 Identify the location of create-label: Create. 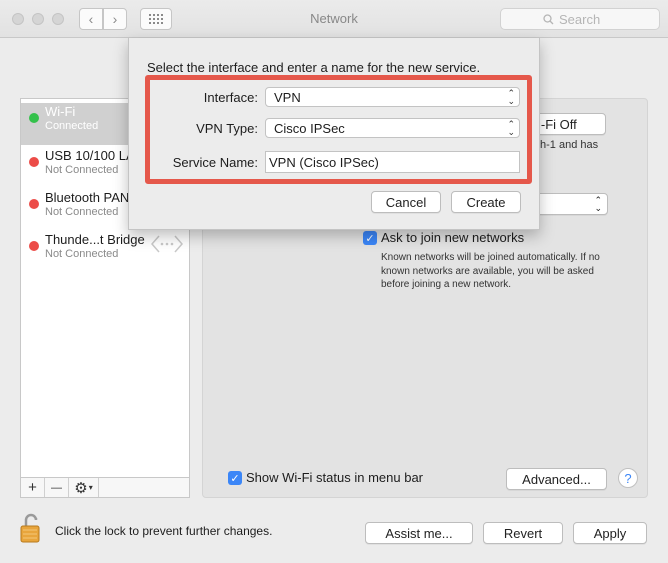
(486, 202).